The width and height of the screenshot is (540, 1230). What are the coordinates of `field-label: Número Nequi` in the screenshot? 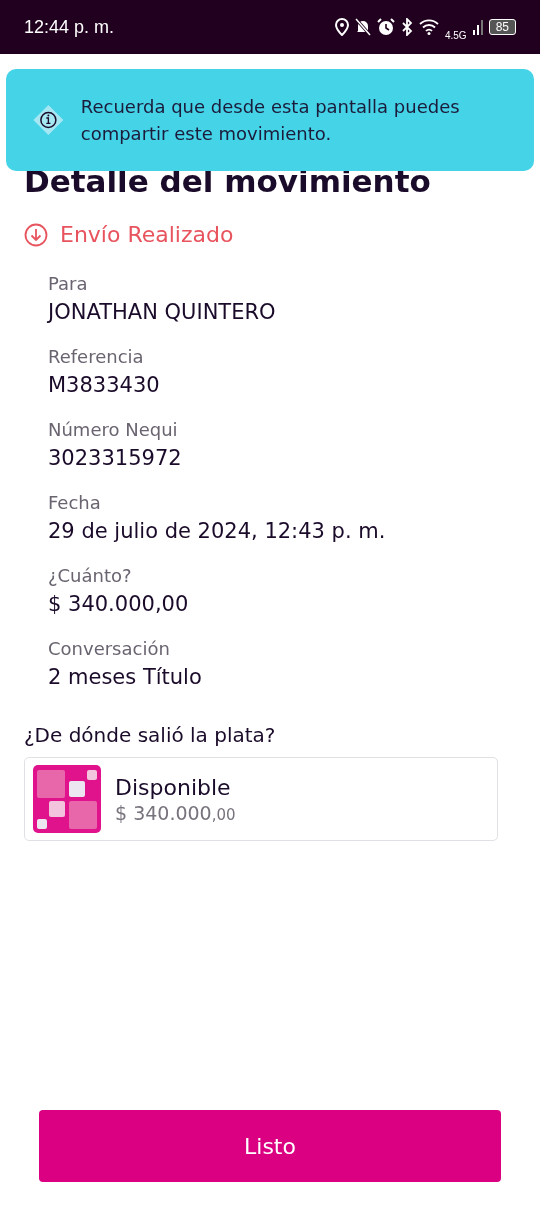 It's located at (113, 430).